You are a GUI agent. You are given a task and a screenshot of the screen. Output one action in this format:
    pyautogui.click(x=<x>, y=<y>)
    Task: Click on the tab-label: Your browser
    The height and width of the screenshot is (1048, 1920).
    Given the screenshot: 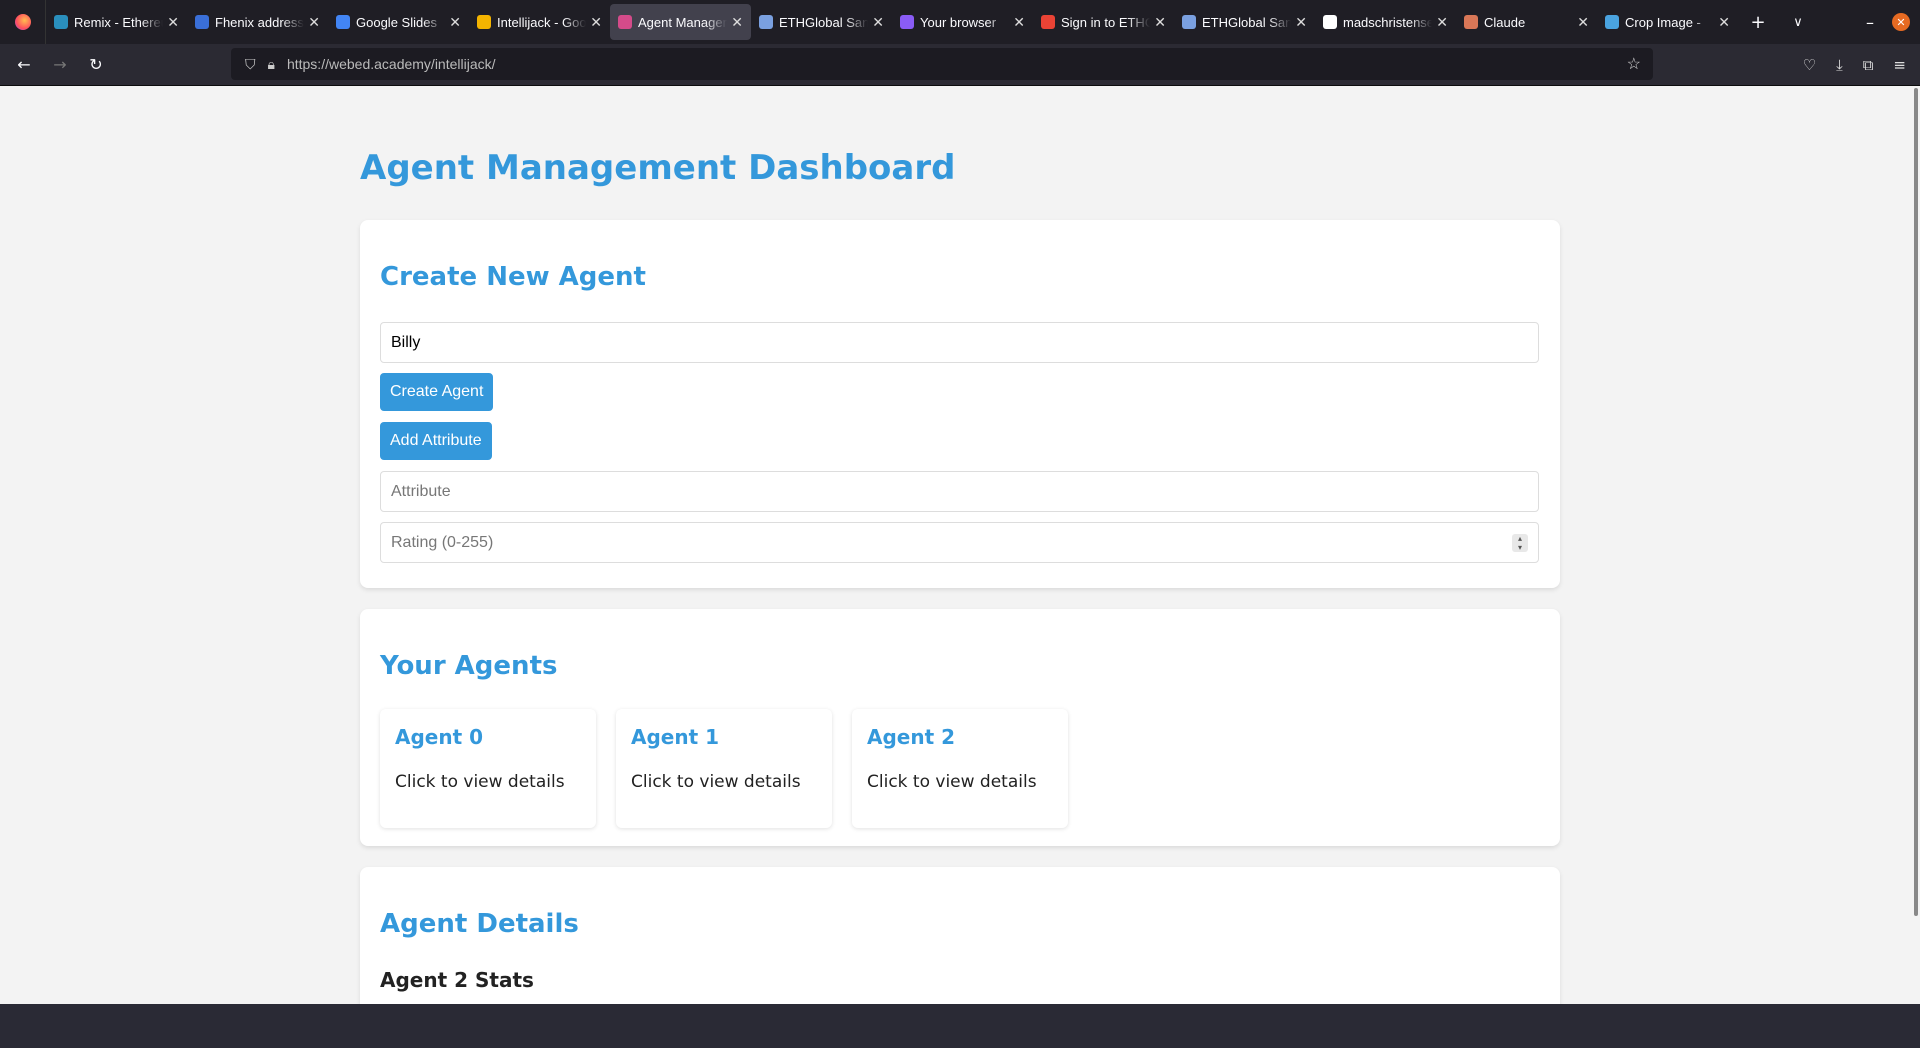 What is the action you would take?
    pyautogui.click(x=958, y=22)
    